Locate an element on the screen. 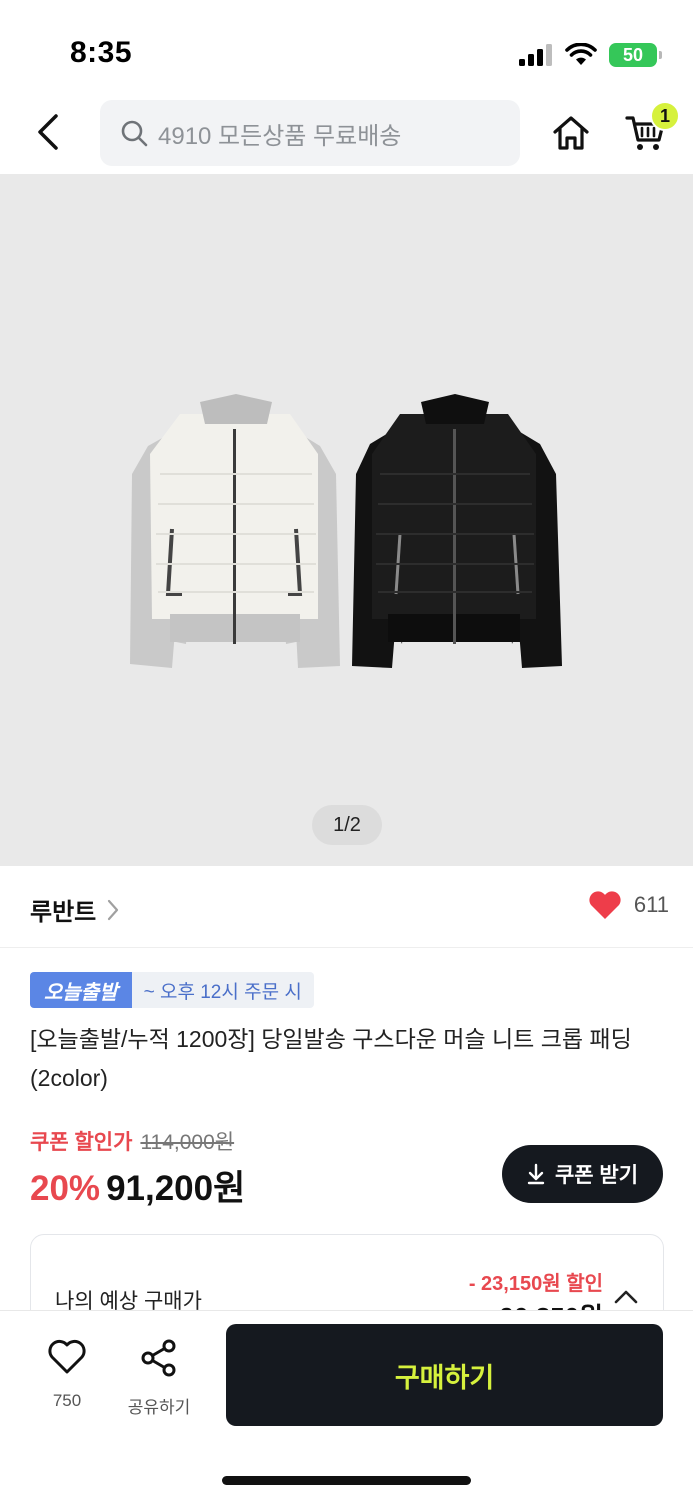 The image size is (693, 1500). brand-like-button: 611 is located at coordinates (628, 905).